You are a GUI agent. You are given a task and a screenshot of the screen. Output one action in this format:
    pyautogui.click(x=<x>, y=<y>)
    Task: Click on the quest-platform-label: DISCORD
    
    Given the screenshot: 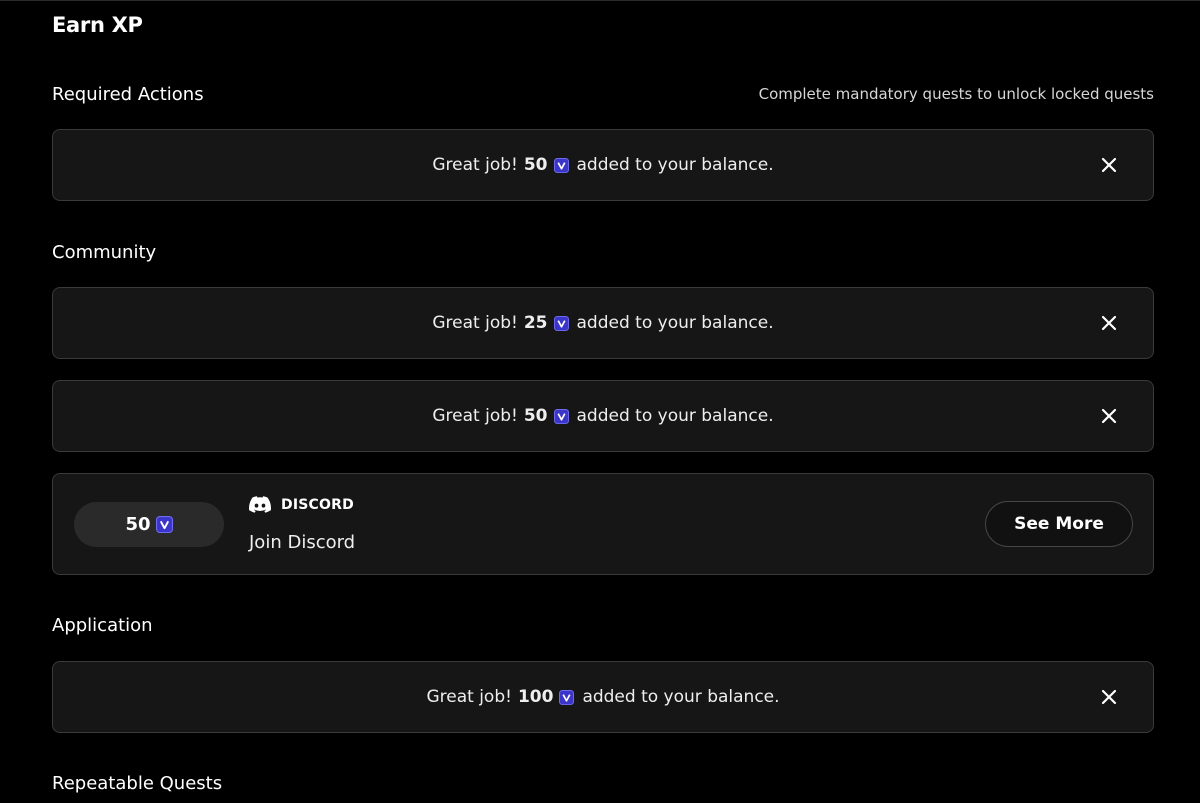 What is the action you would take?
    pyautogui.click(x=317, y=504)
    